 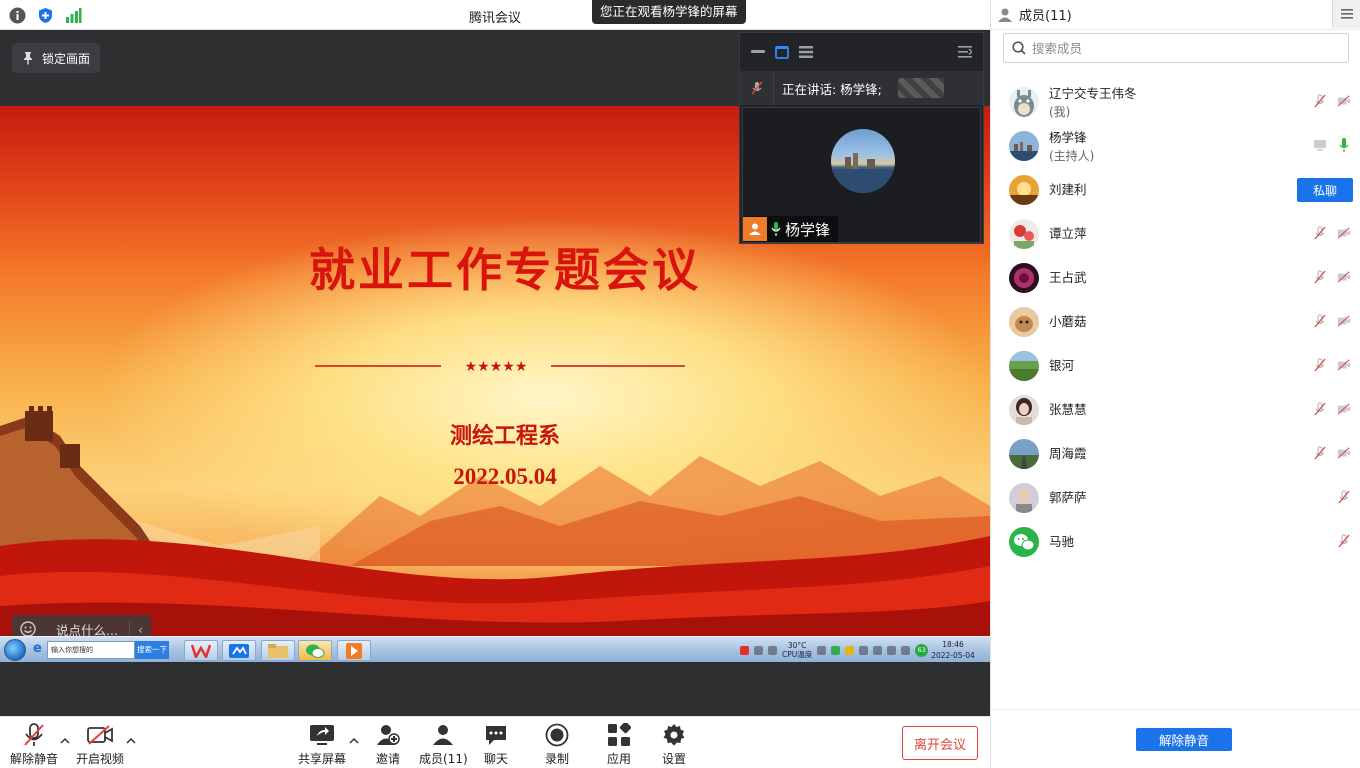 I want to click on flag-icon, so click(x=864, y=650).